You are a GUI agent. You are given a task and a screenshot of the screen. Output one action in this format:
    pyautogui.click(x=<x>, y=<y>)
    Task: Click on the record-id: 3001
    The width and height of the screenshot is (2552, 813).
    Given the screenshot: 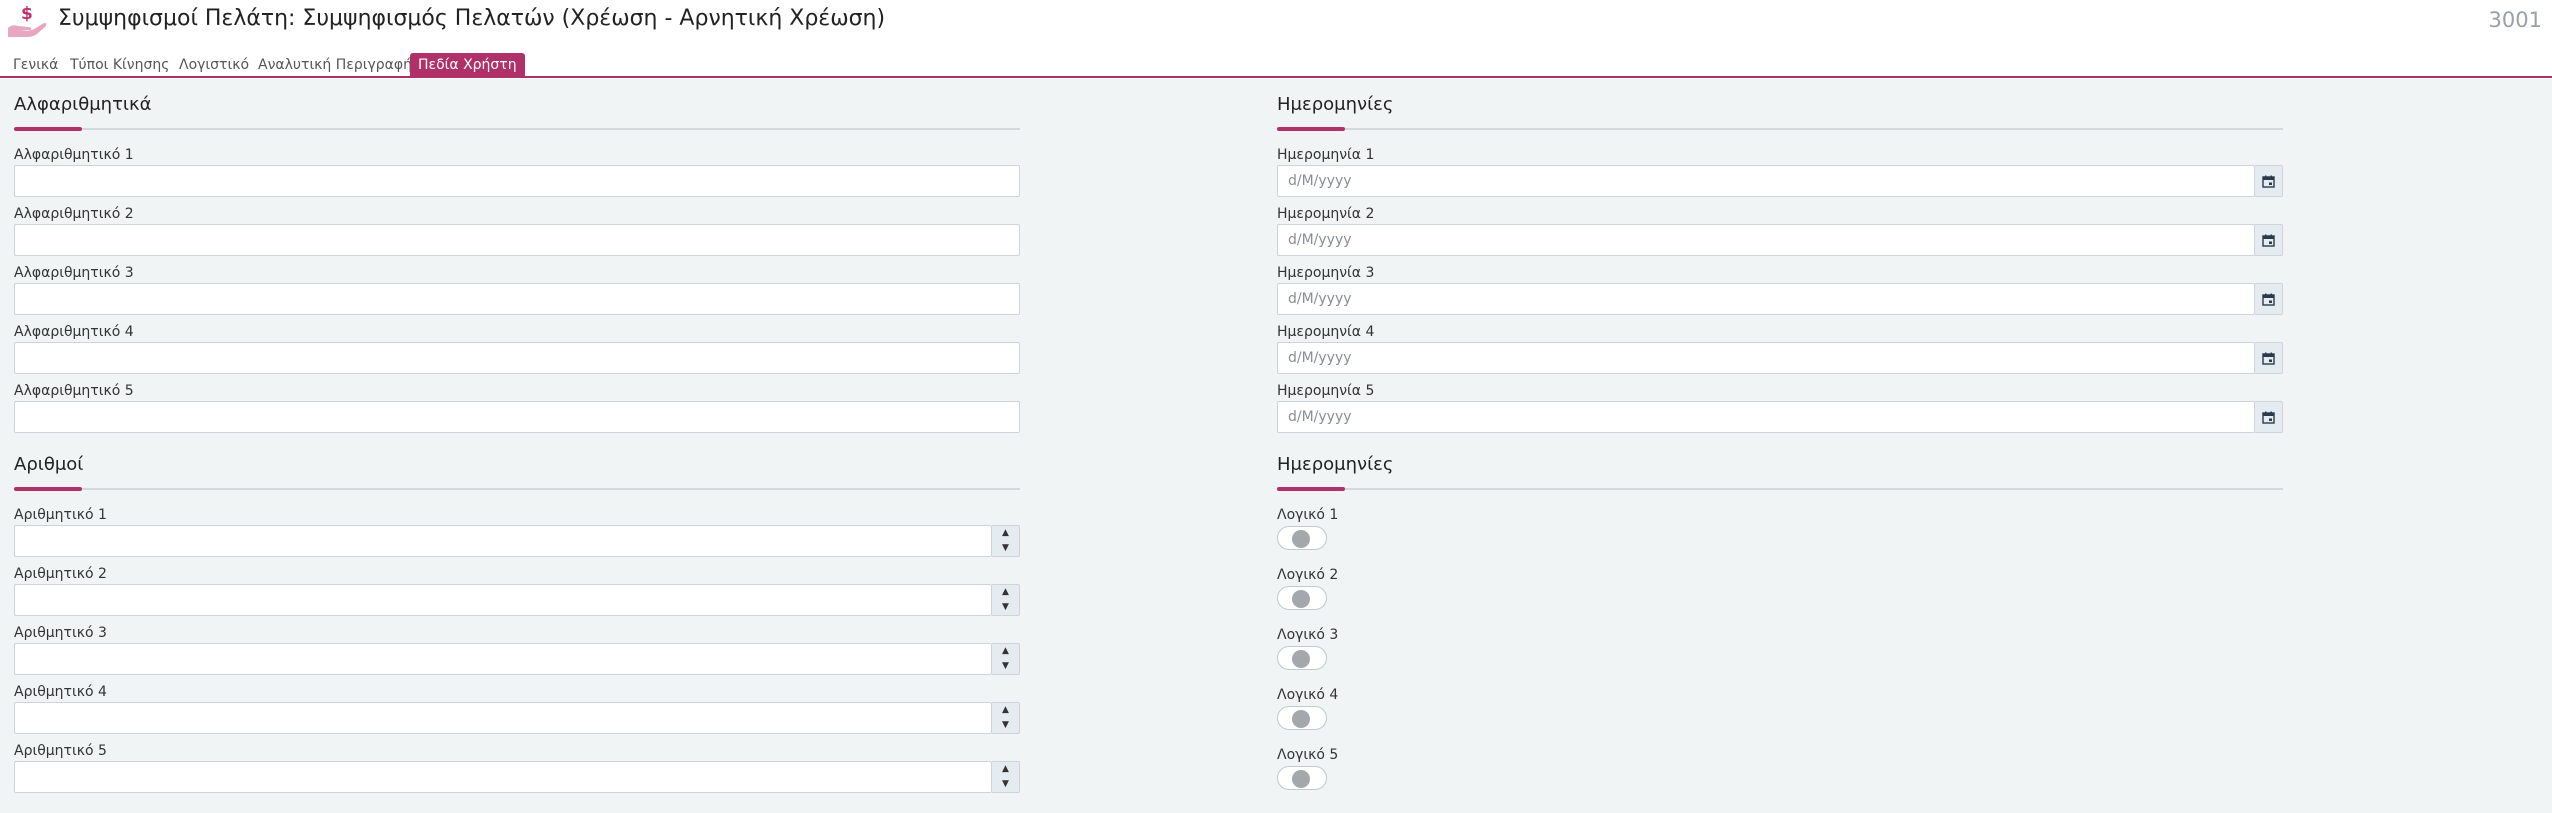 What is the action you would take?
    pyautogui.click(x=2515, y=20)
    